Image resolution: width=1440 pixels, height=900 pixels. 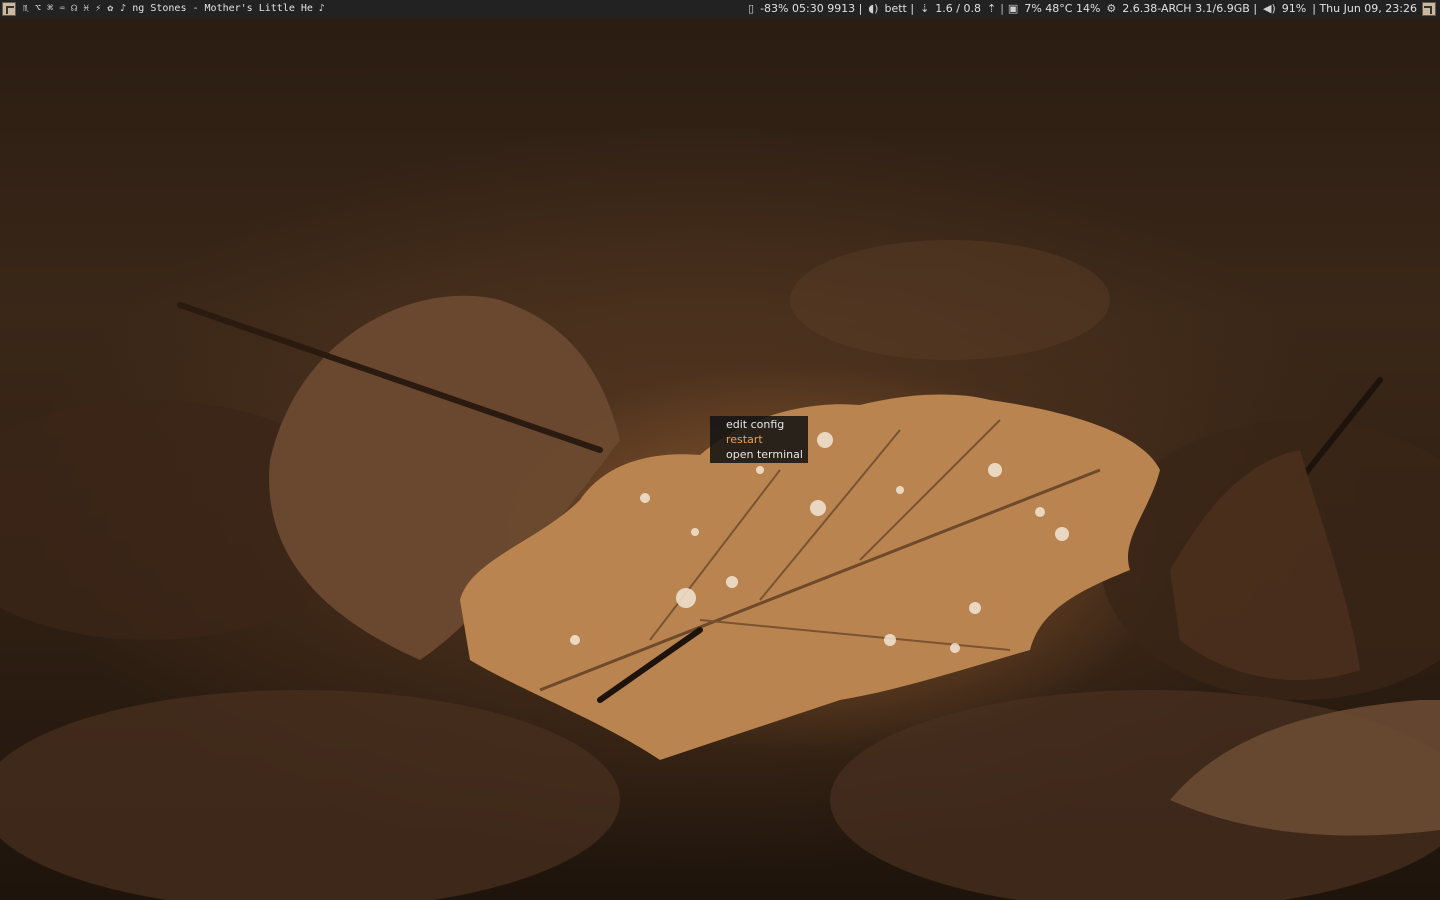 I want to click on tag-4: ♒, so click(x=62, y=9).